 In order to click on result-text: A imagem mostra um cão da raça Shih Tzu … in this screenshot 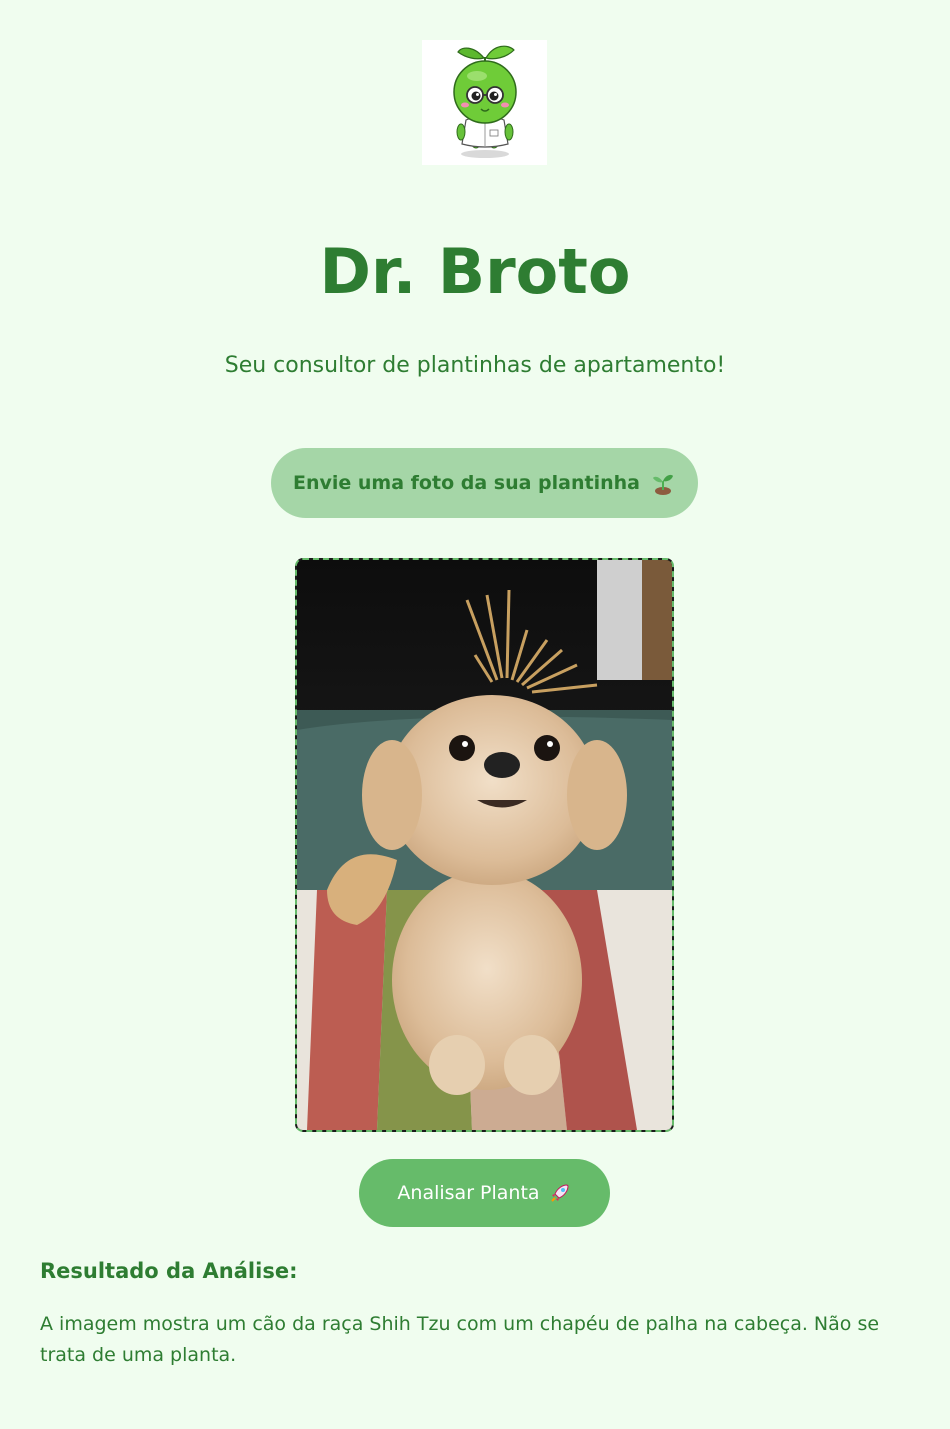, I will do `click(460, 1339)`.